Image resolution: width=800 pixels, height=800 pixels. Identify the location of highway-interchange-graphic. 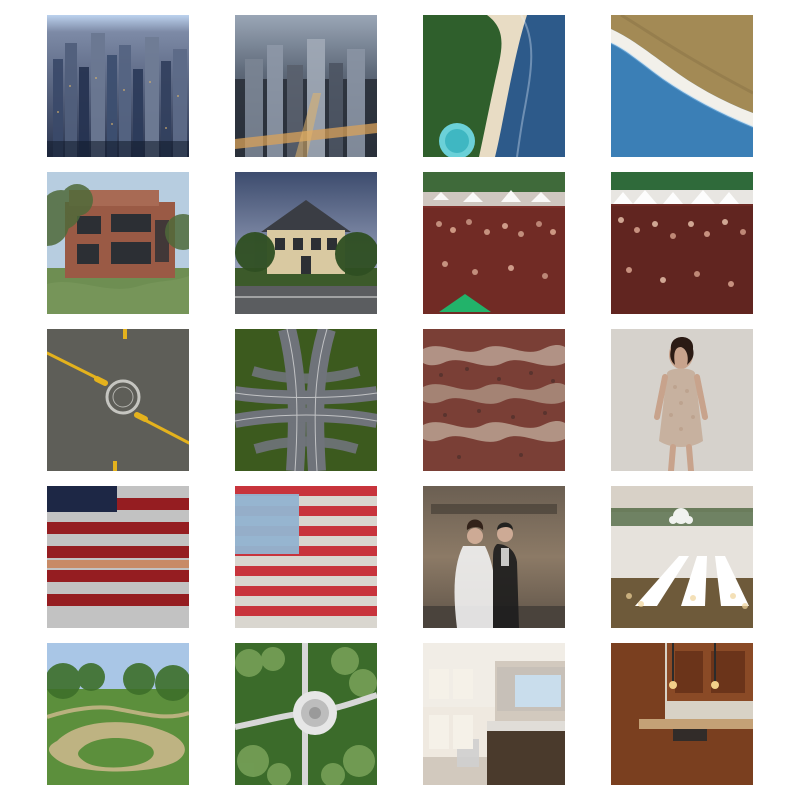
(306, 400).